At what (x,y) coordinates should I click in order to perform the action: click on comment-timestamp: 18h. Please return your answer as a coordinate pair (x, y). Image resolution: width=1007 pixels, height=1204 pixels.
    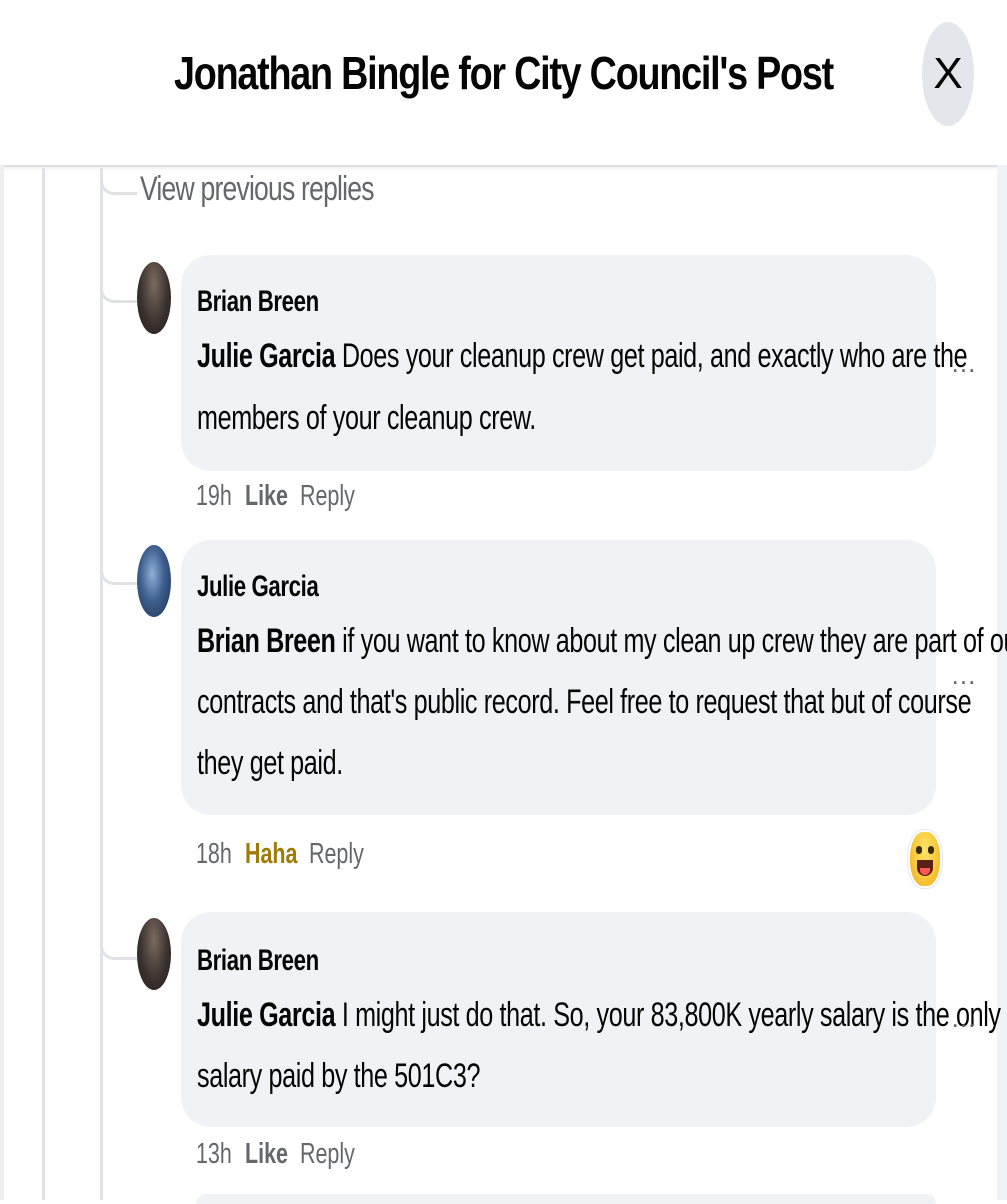
    Looking at the image, I should click on (214, 854).